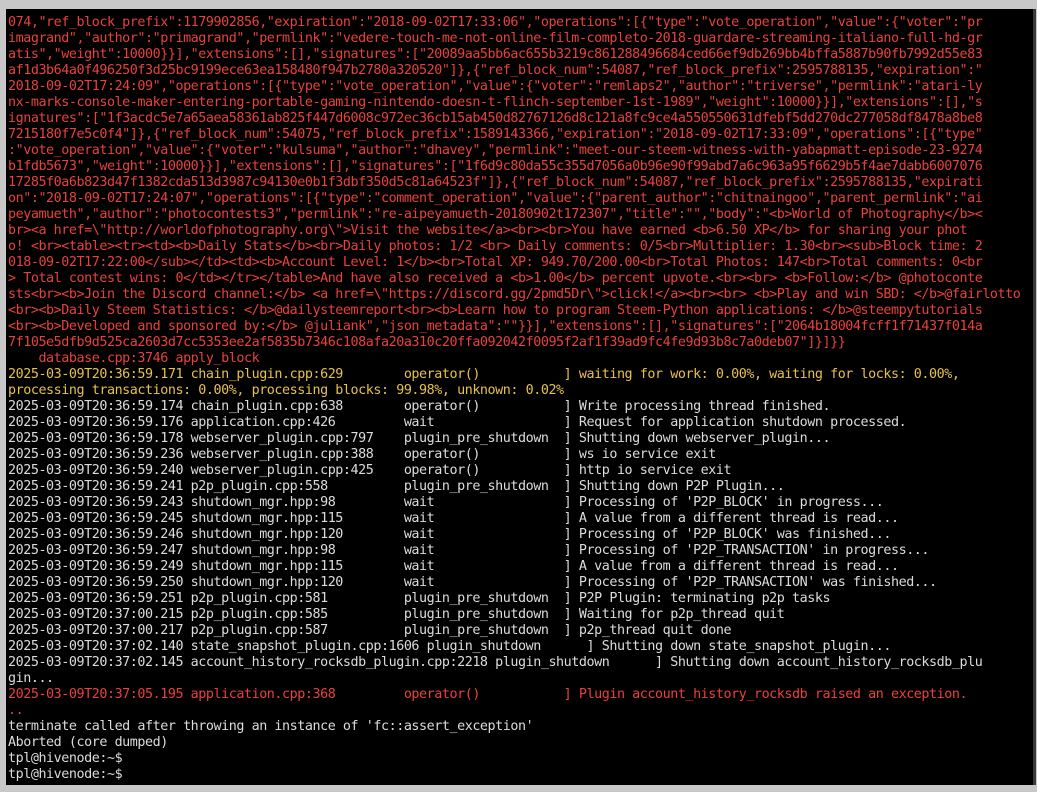  What do you see at coordinates (1034, 397) in the screenshot?
I see `terminal-scrollbar` at bounding box center [1034, 397].